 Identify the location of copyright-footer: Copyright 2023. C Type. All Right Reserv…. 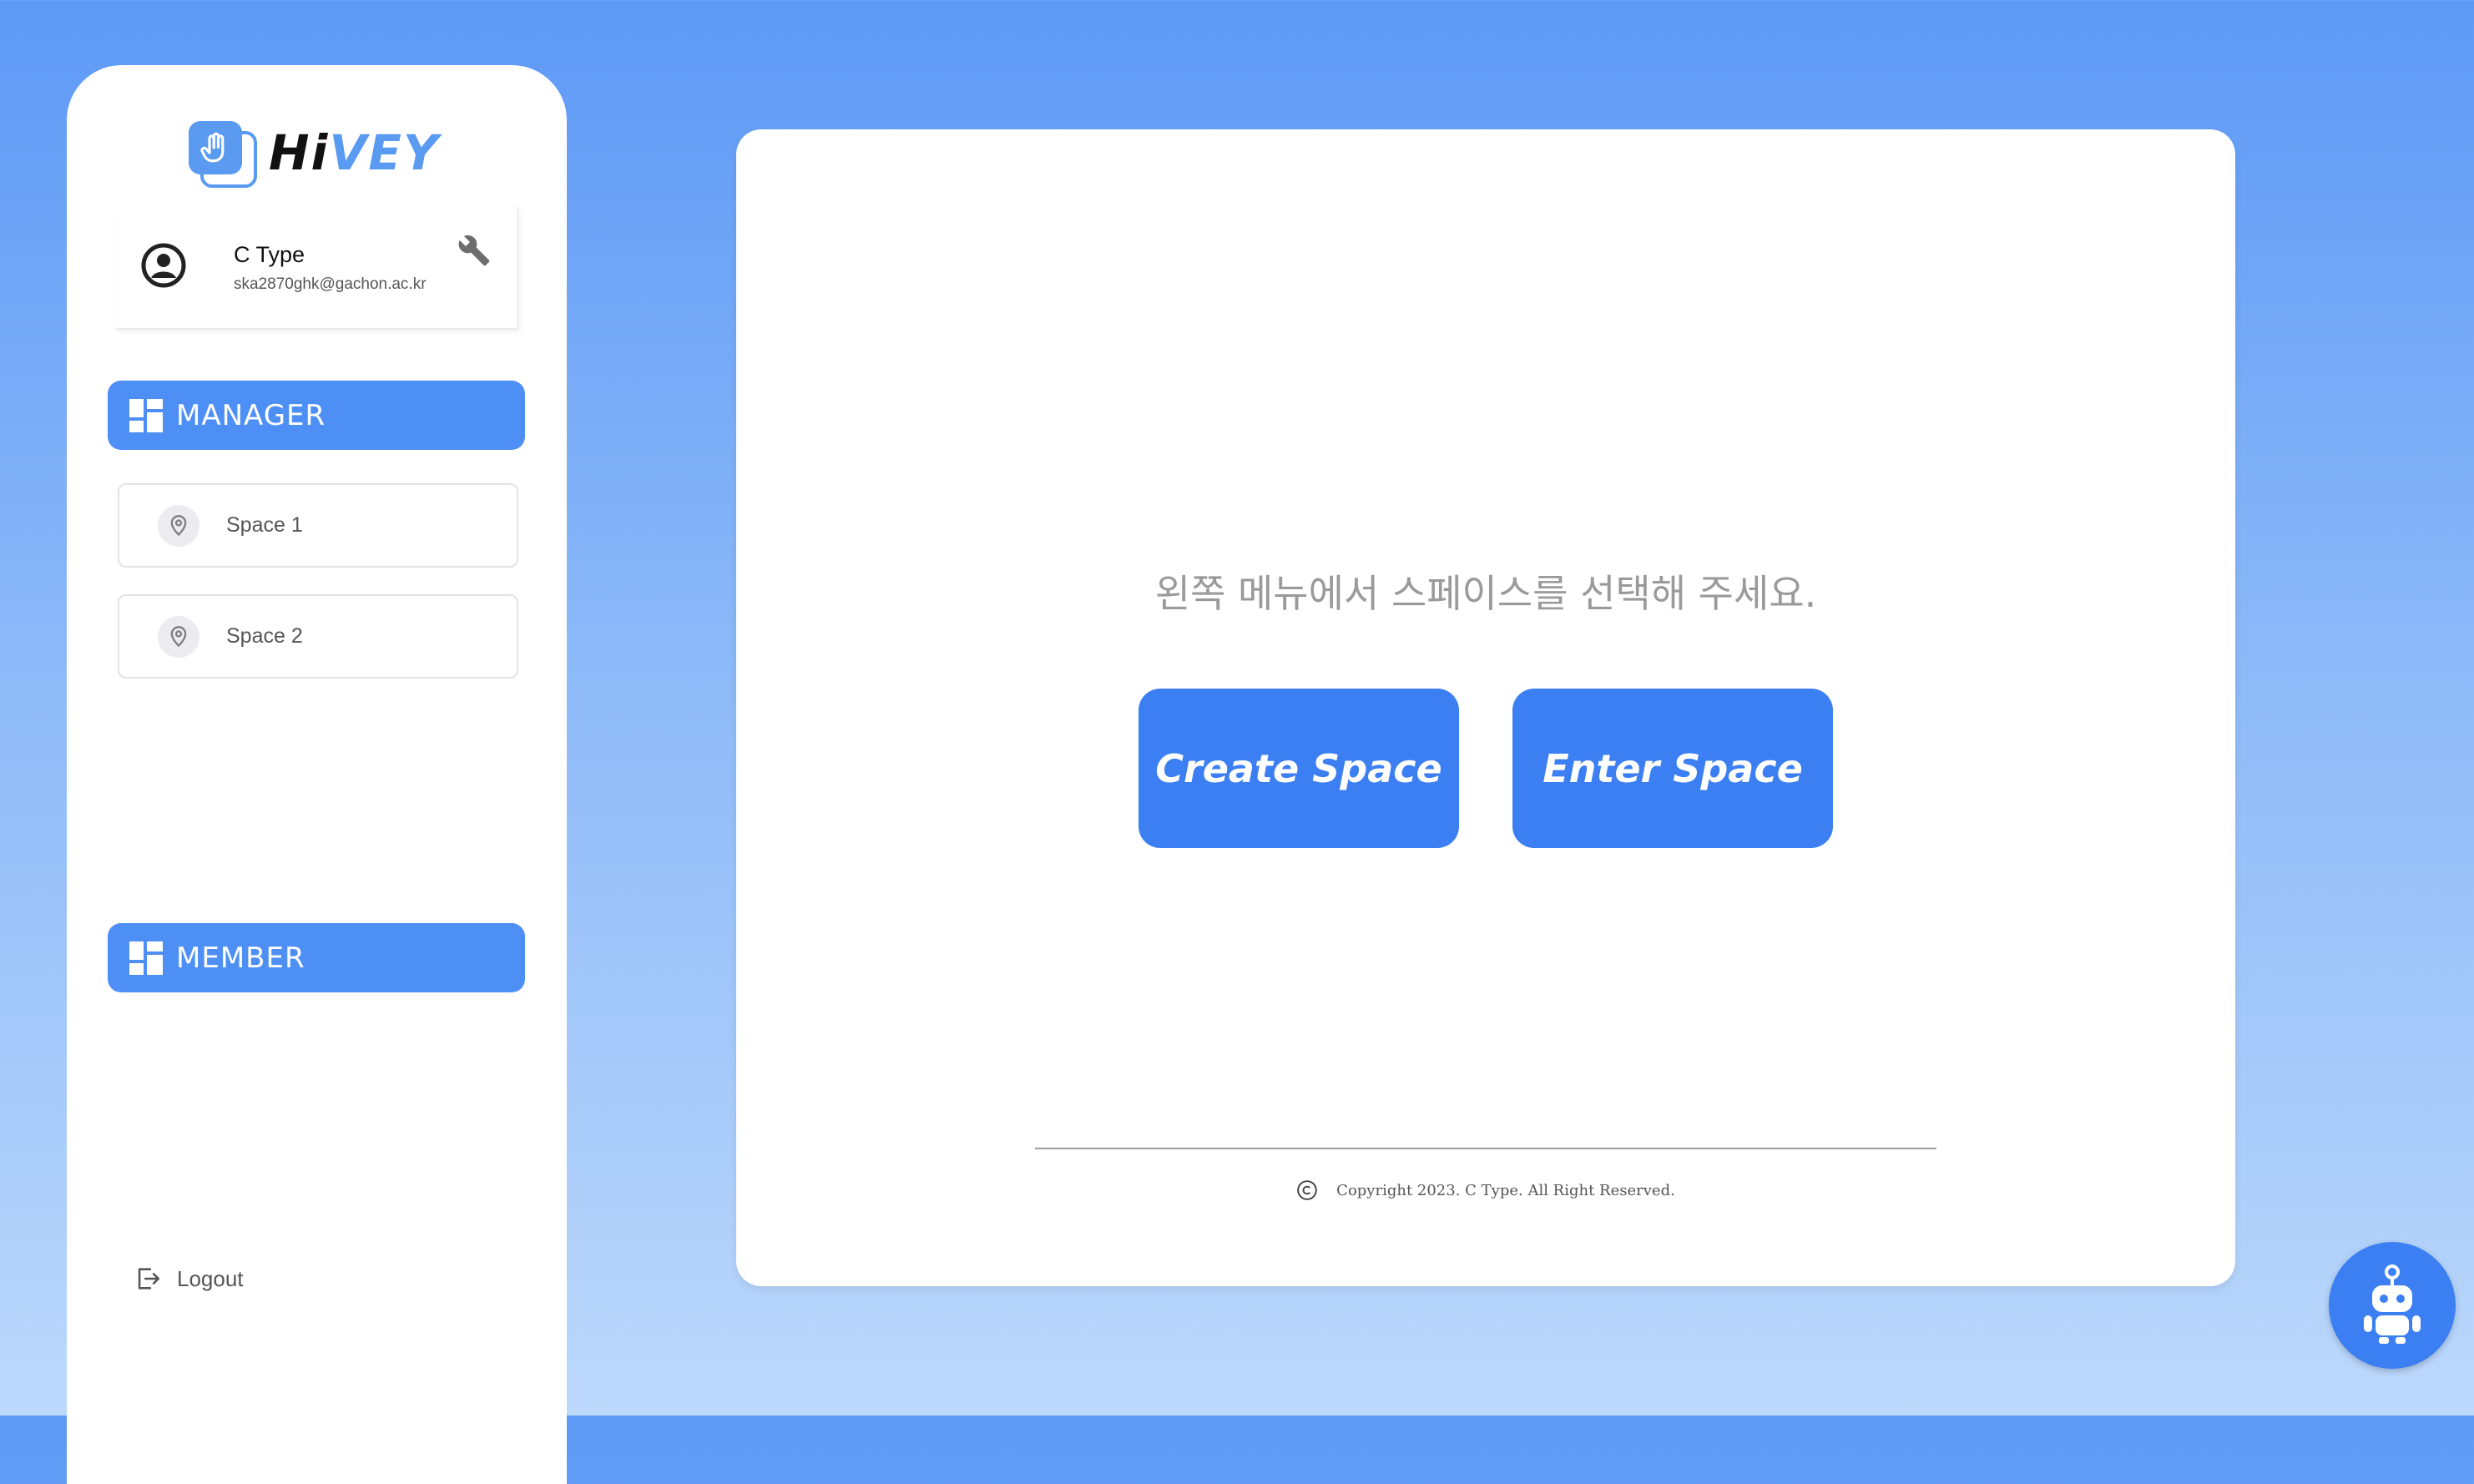
(1485, 1190).